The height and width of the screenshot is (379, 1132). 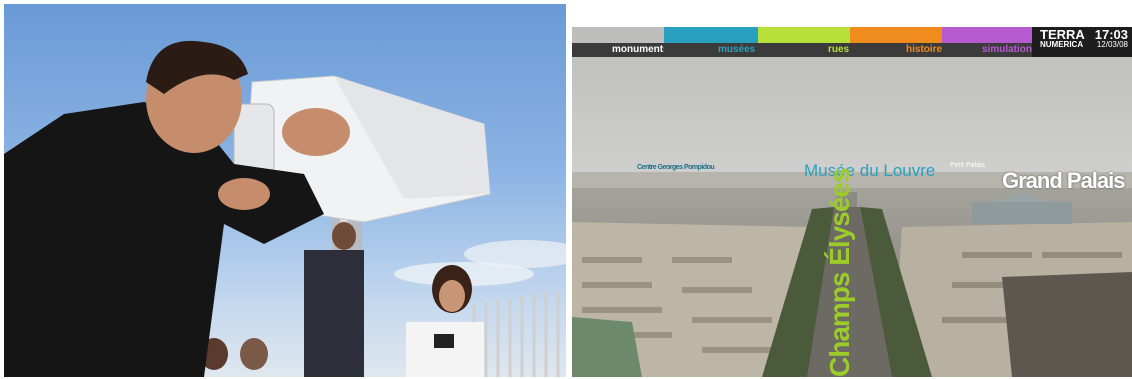 I want to click on tab-musees: musées, so click(x=736, y=50).